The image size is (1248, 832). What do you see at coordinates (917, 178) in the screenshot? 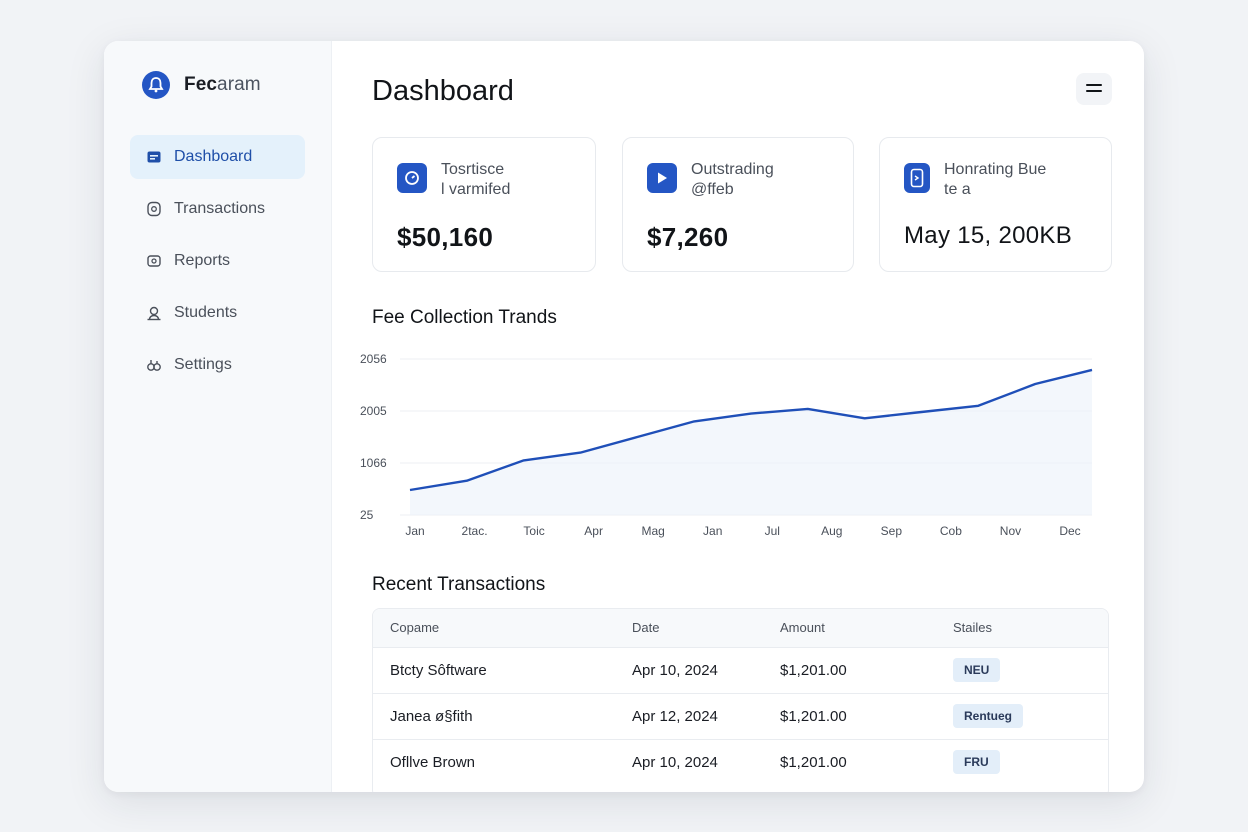
I see `tablet-icon` at bounding box center [917, 178].